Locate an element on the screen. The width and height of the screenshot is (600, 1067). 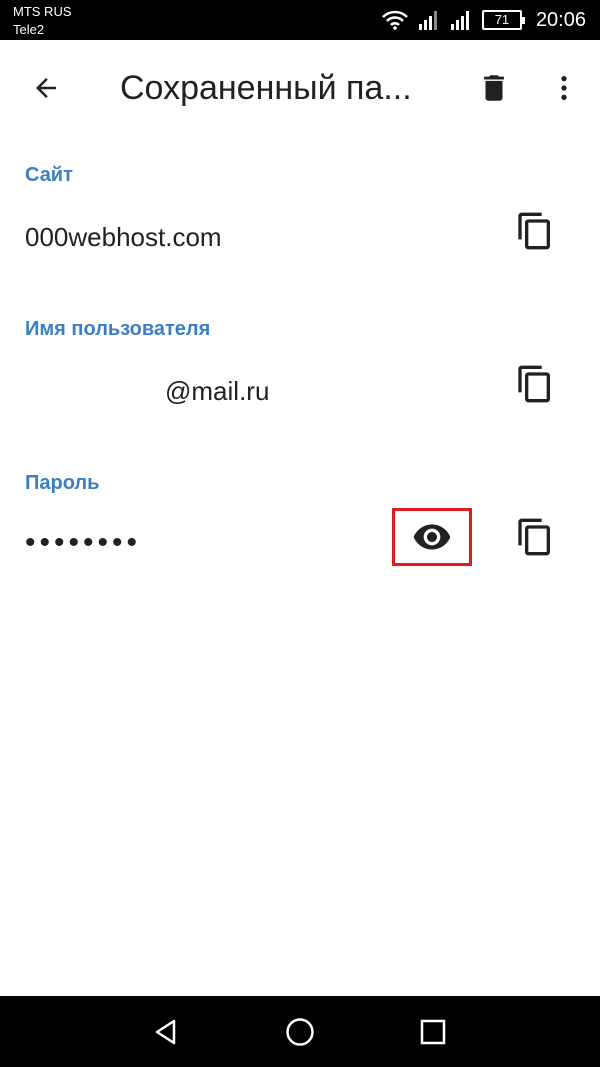
username-value: @mail.ru is located at coordinates (217, 391).